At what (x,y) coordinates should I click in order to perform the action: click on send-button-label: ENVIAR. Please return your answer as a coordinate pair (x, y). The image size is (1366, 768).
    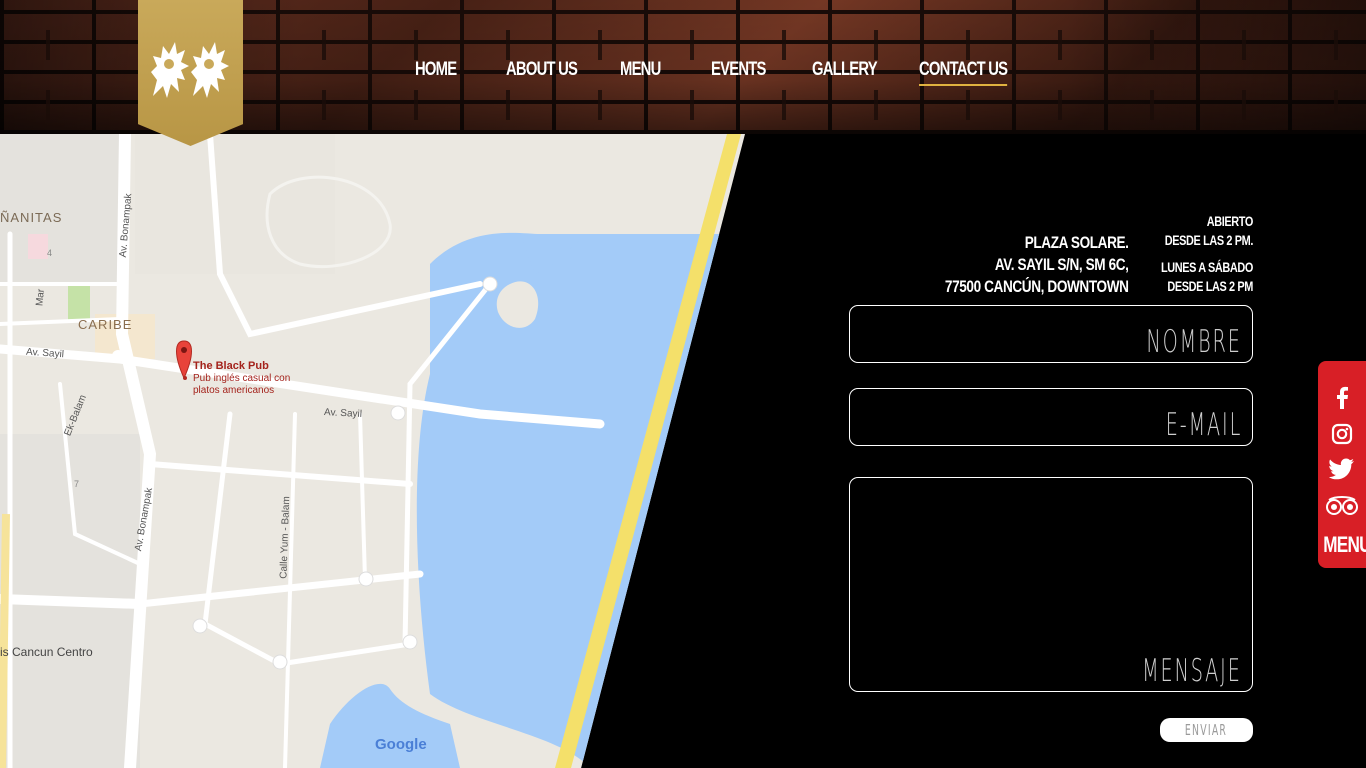
    Looking at the image, I should click on (1206, 730).